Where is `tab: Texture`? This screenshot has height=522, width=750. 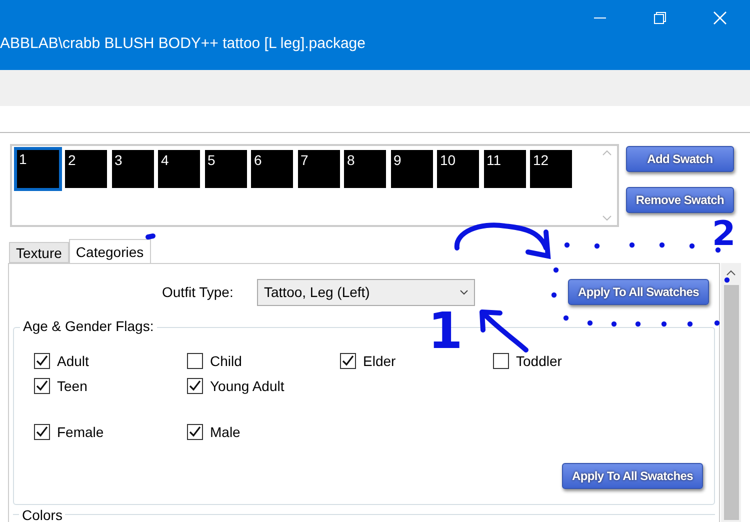 tab: Texture is located at coordinates (39, 252).